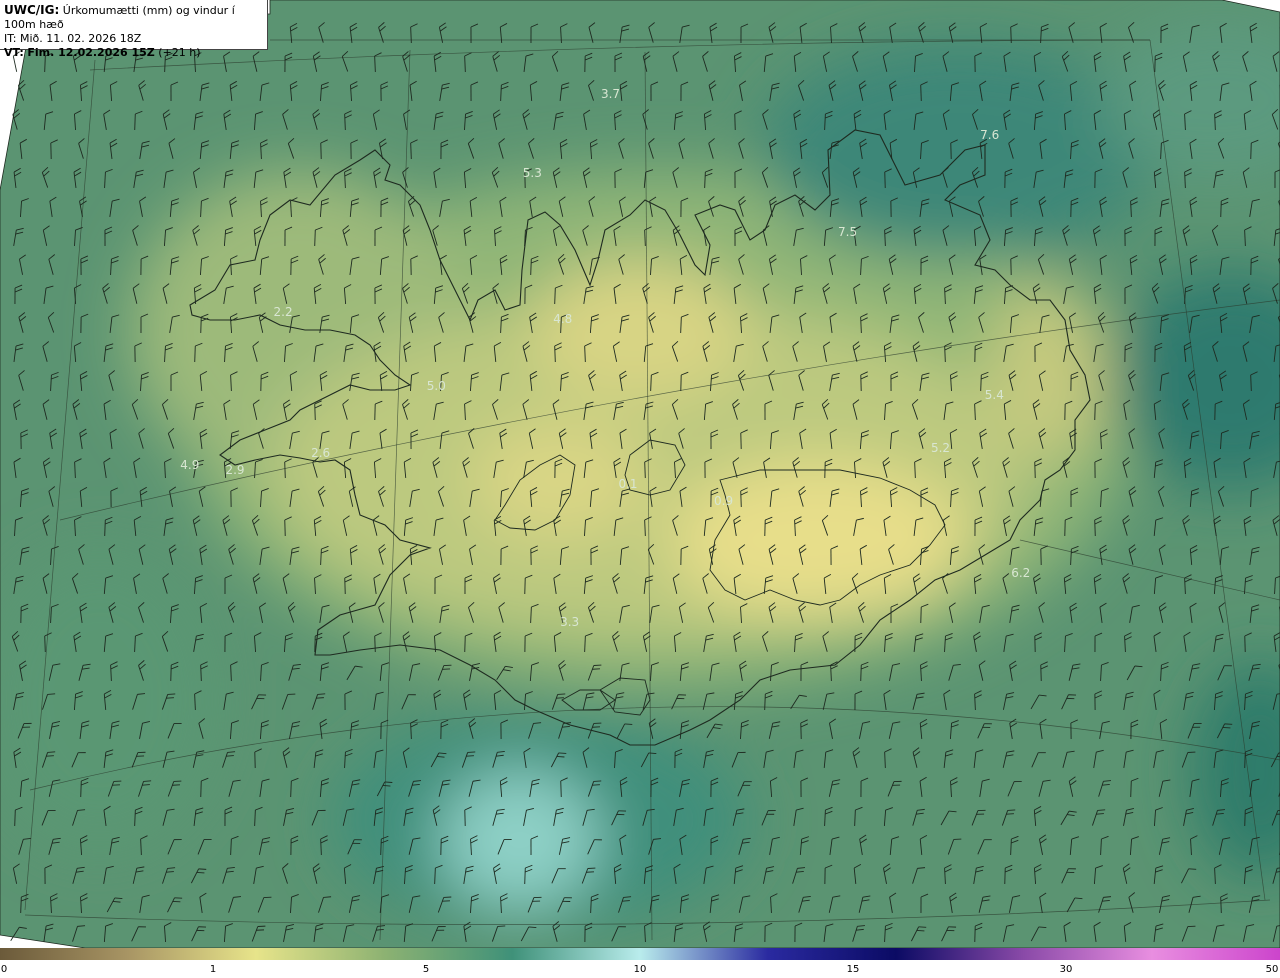 The width and height of the screenshot is (1280, 978). I want to click on field-value-label: 7.5, so click(848, 232).